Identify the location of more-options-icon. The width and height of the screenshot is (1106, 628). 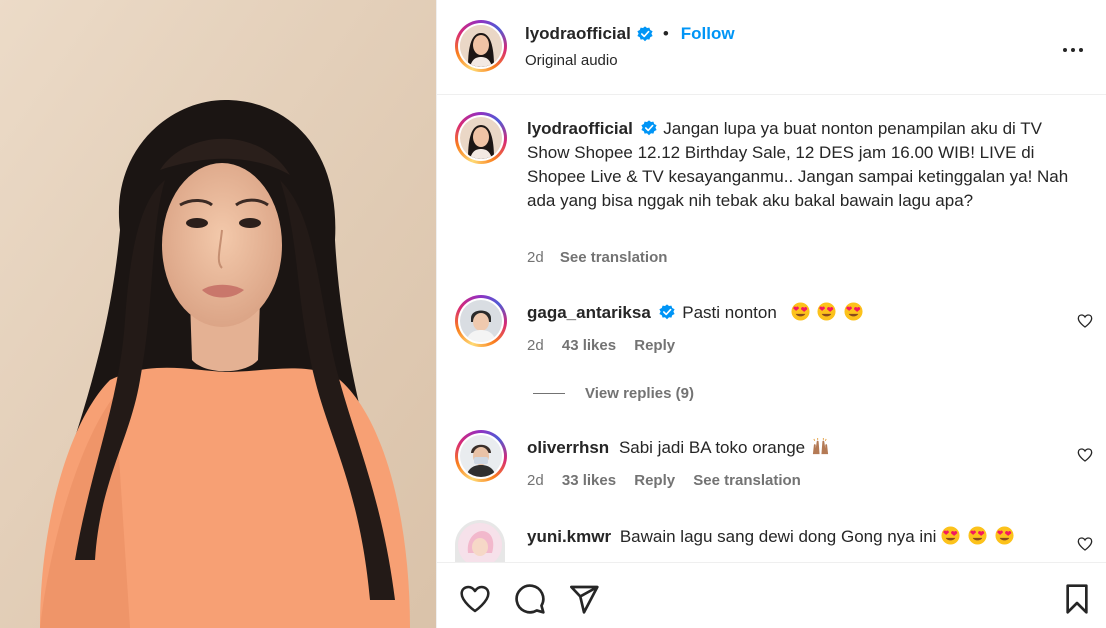
(1073, 50).